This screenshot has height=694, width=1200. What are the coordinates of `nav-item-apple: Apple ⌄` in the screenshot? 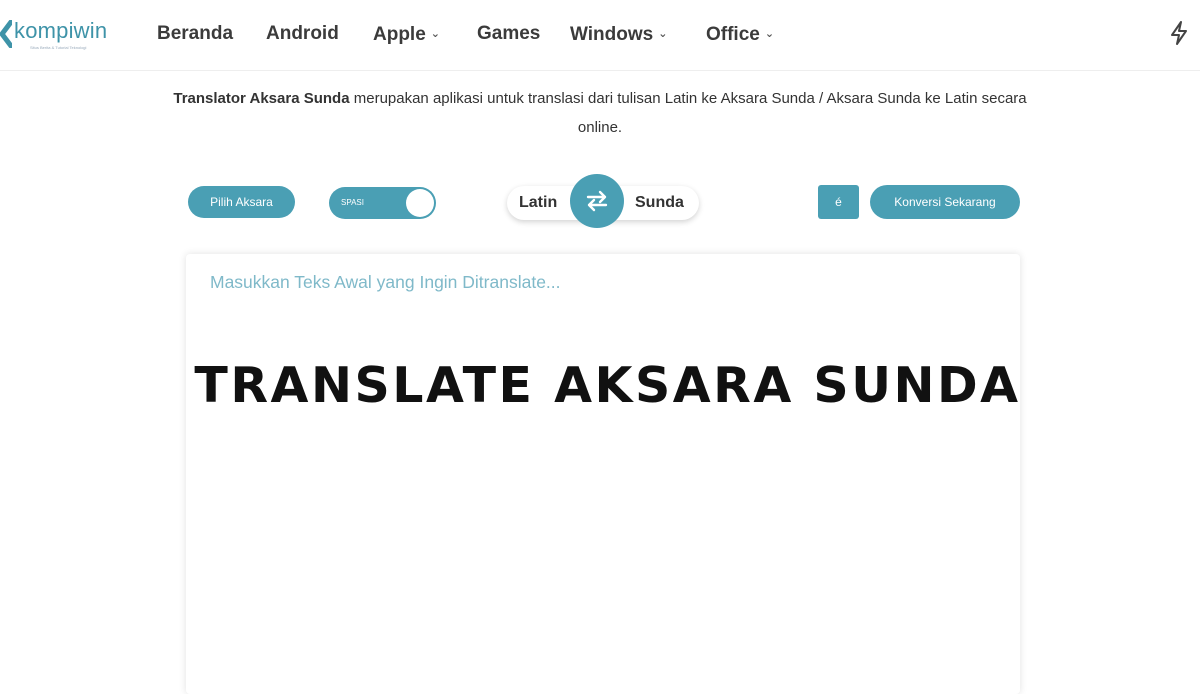 It's located at (406, 34).